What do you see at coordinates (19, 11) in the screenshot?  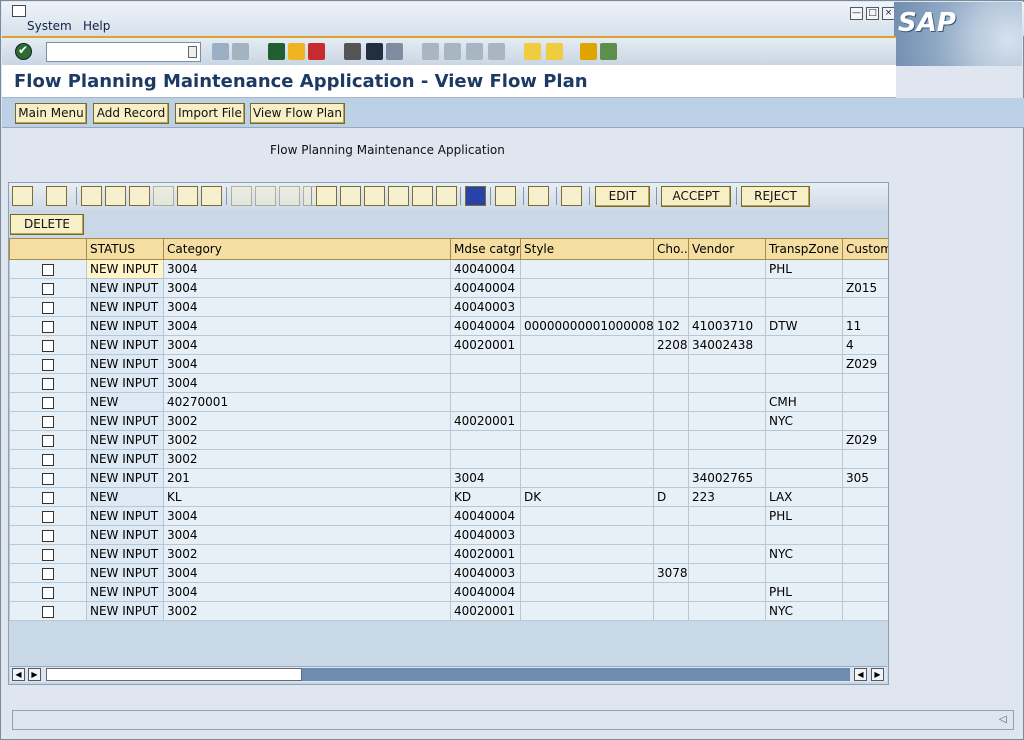 I see `menu-app-icon` at bounding box center [19, 11].